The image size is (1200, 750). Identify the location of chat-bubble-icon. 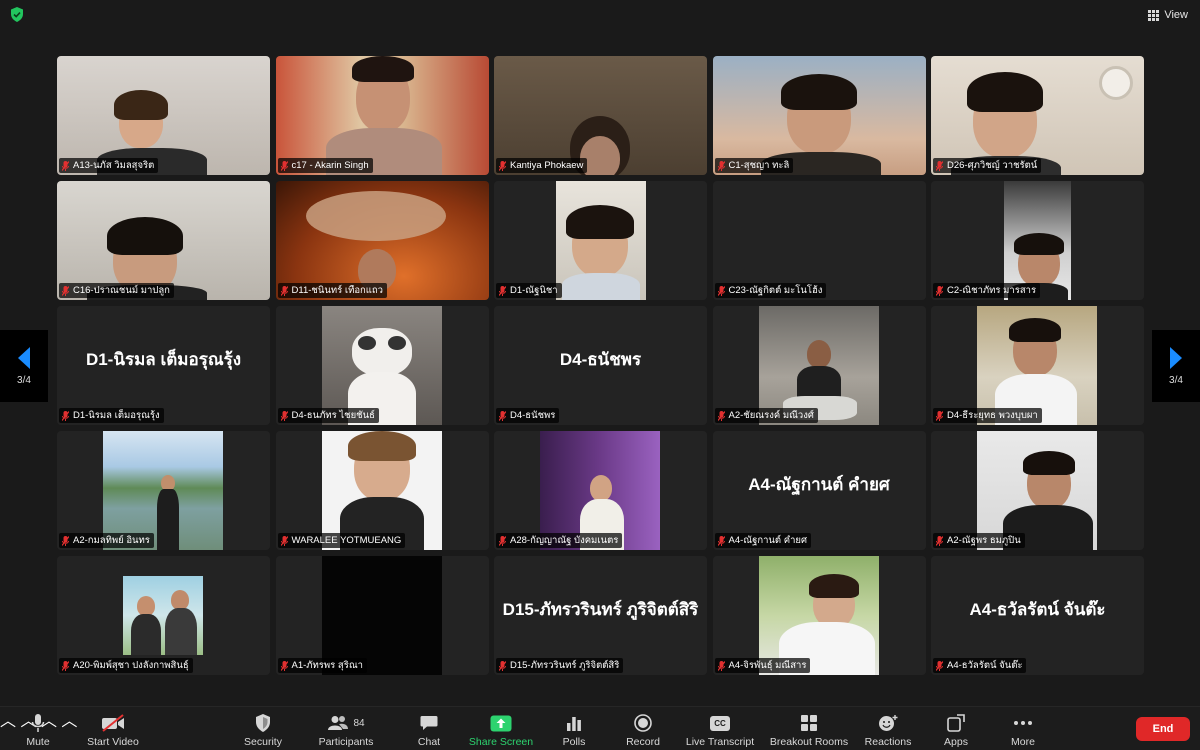
(429, 723).